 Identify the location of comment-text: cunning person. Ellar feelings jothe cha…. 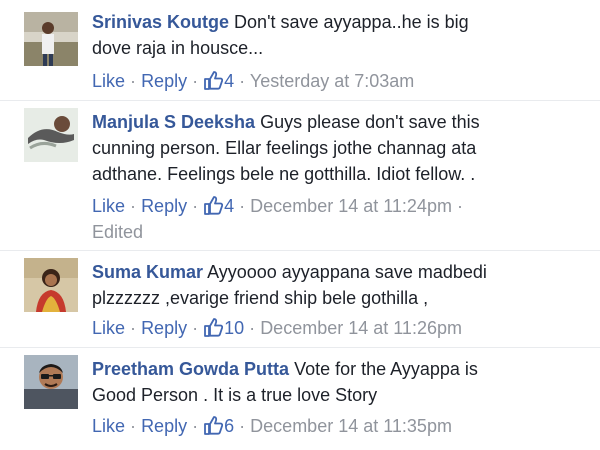
(284, 148).